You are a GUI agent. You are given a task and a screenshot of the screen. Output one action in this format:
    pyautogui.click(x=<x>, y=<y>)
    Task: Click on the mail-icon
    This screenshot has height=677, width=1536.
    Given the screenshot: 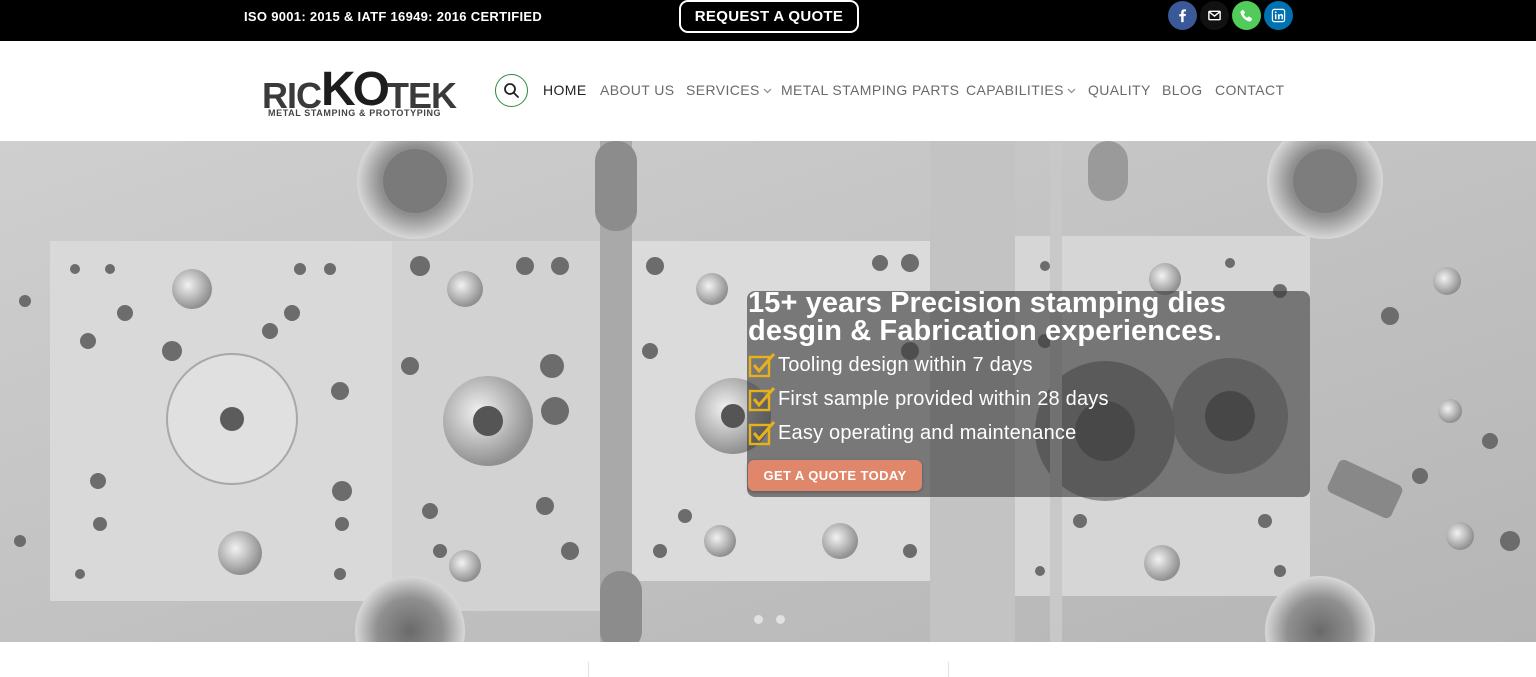 What is the action you would take?
    pyautogui.click(x=1214, y=15)
    